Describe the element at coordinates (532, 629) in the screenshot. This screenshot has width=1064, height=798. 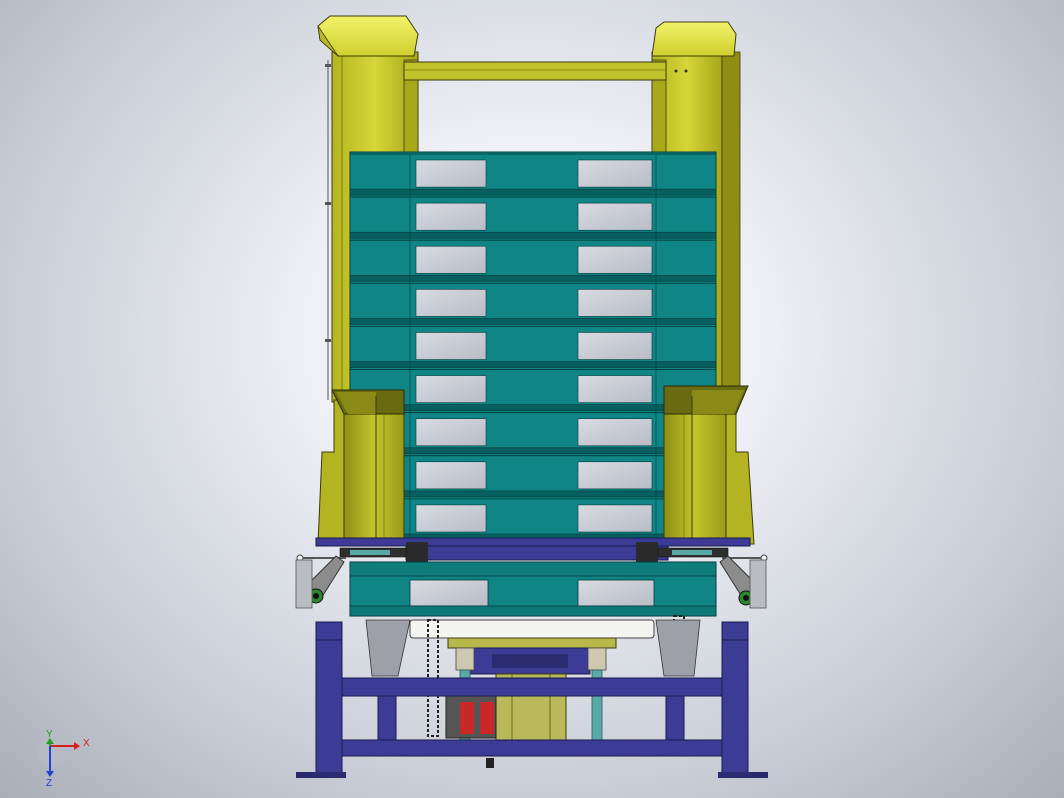
I see `conveyor-roller` at that location.